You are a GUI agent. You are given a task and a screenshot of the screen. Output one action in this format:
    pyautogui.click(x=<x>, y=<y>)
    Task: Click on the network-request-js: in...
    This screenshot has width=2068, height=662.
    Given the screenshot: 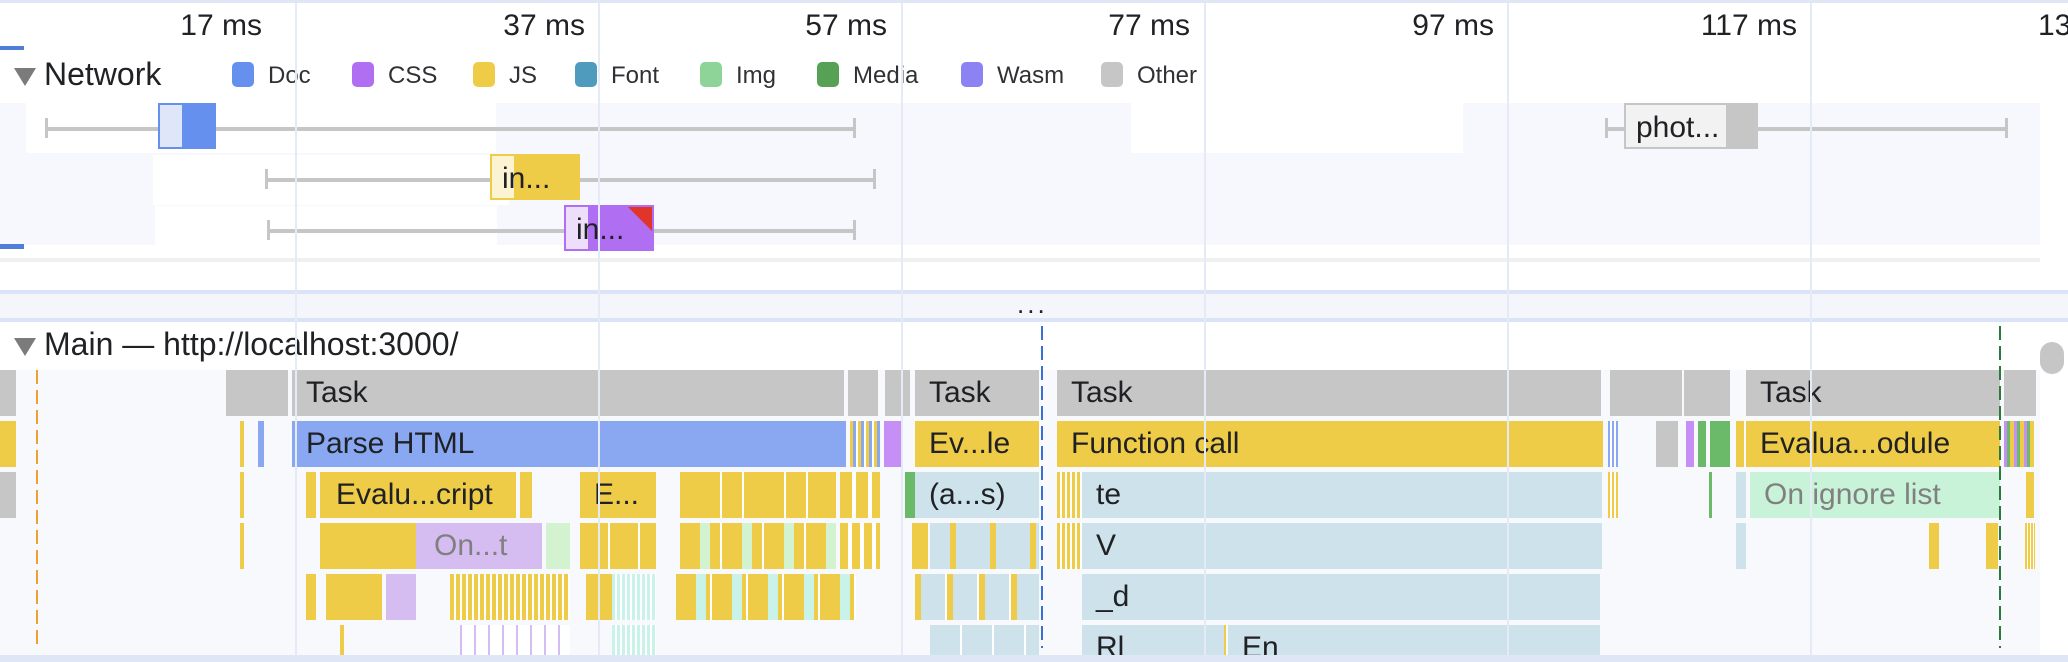 What is the action you would take?
    pyautogui.click(x=535, y=177)
    